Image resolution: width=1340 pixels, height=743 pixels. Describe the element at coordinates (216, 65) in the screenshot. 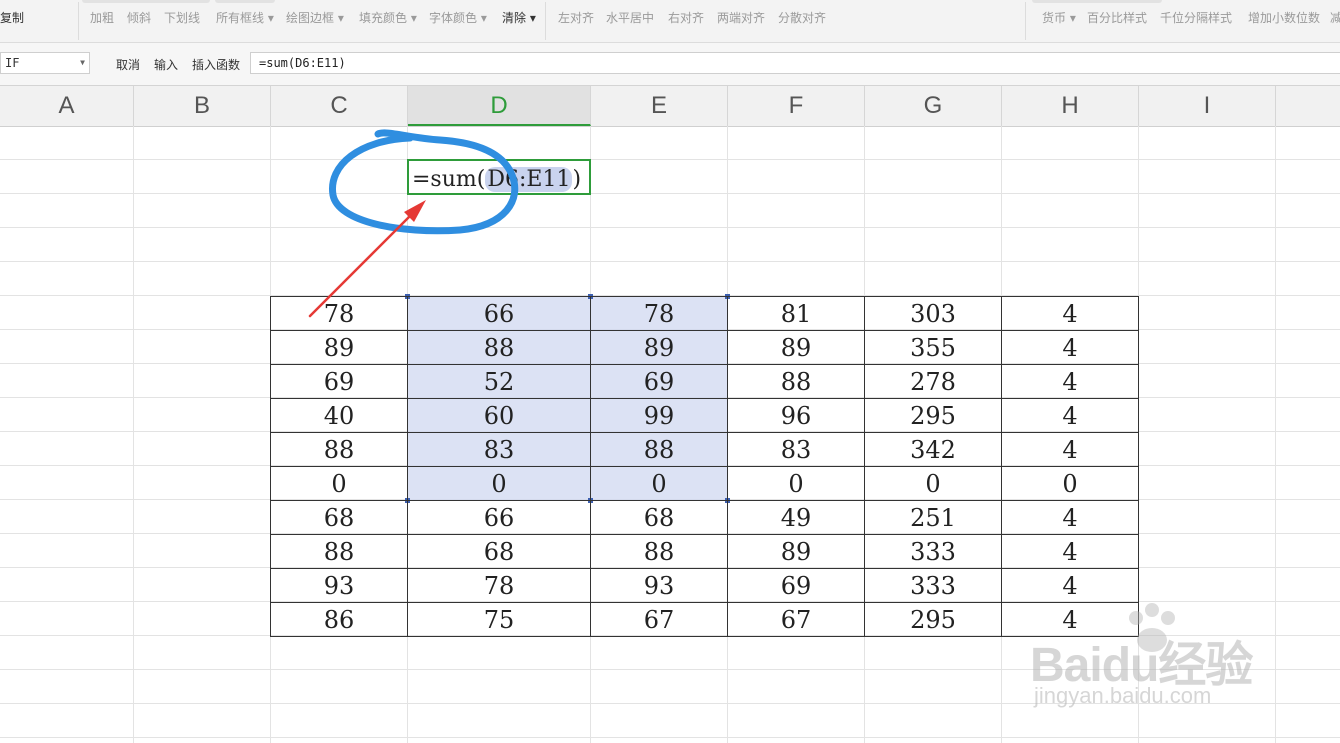

I see `insert-function-button: 插入函数` at that location.